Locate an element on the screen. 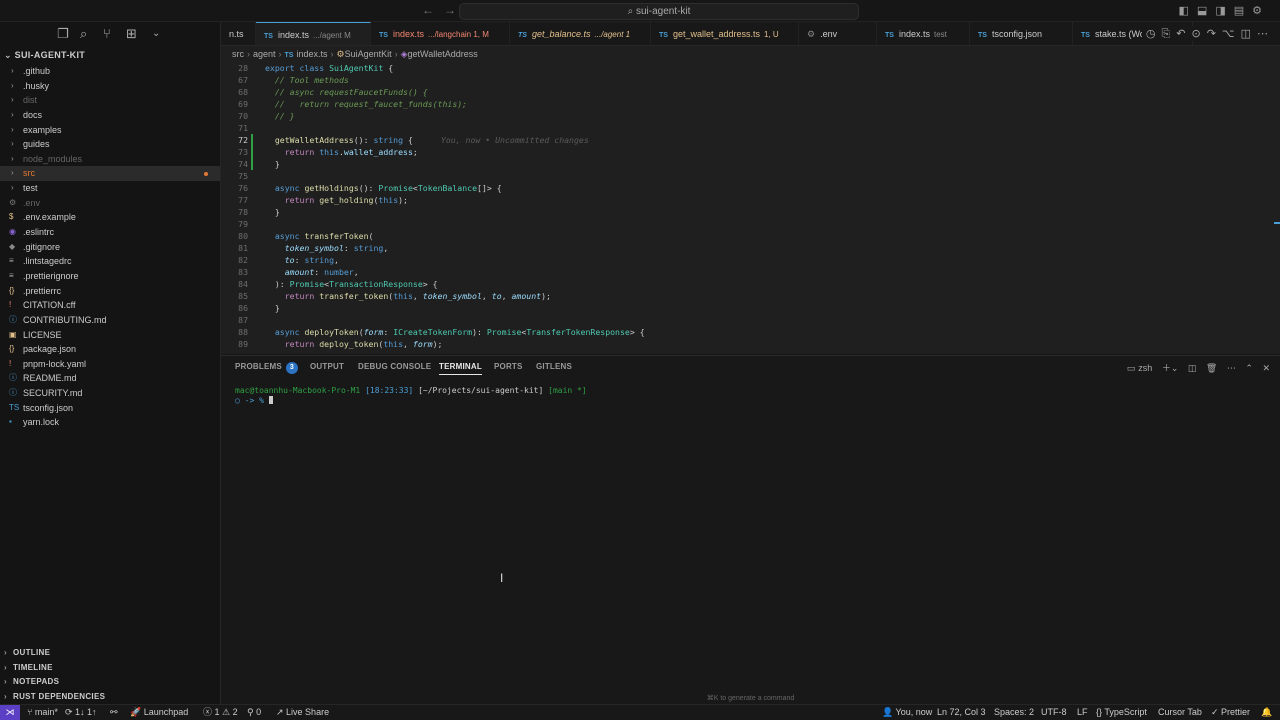  notifications-bell-icon: 🔔 is located at coordinates (1266, 712).